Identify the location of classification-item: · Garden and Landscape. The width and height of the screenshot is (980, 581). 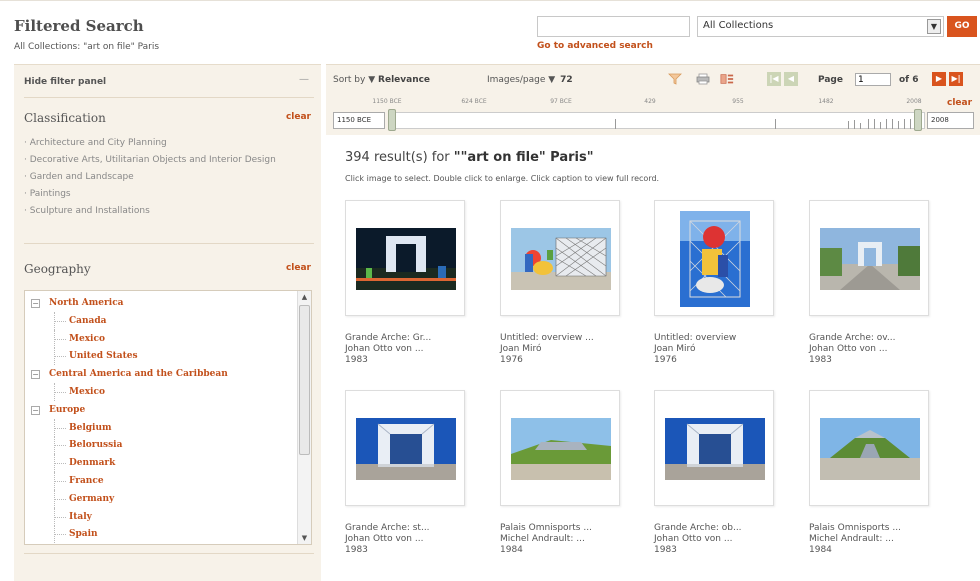
(169, 177).